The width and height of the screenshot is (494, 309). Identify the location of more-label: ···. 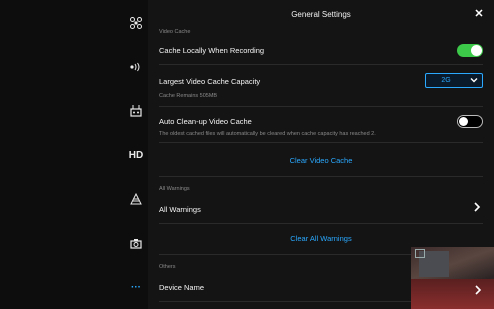
(136, 287).